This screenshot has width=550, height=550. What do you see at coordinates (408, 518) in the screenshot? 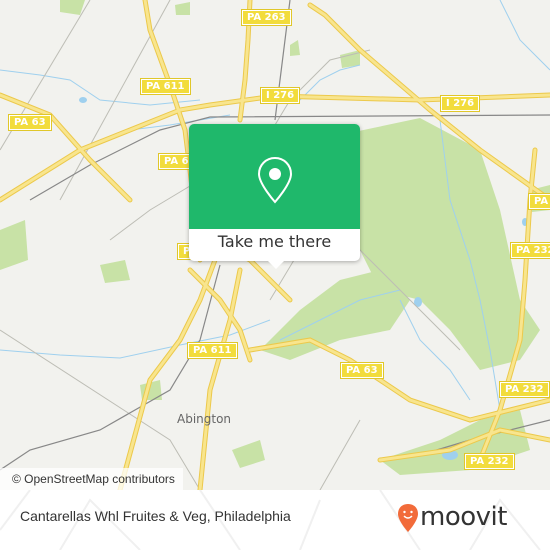
I see `moovit-logo-icon` at bounding box center [408, 518].